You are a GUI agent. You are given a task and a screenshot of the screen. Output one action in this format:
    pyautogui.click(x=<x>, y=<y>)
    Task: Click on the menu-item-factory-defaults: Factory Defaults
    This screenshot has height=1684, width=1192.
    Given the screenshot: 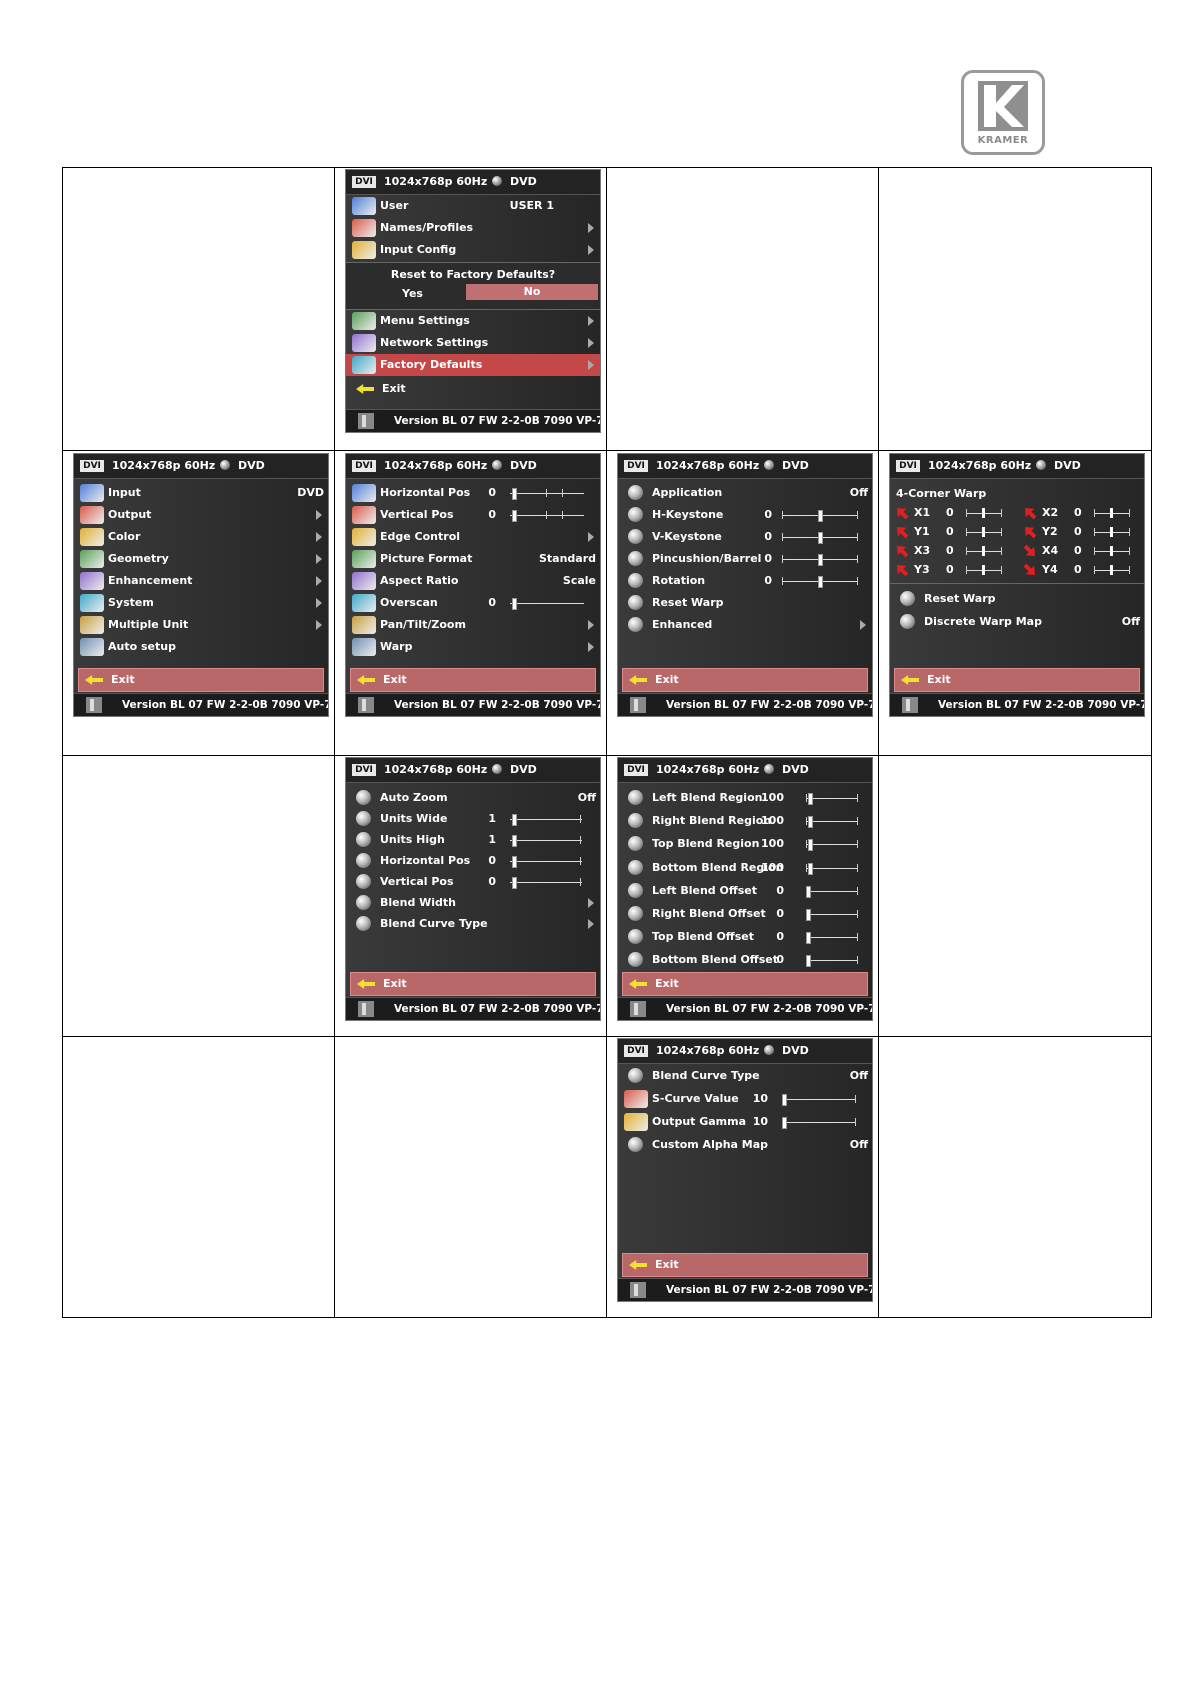 What is the action you would take?
    pyautogui.click(x=473, y=365)
    